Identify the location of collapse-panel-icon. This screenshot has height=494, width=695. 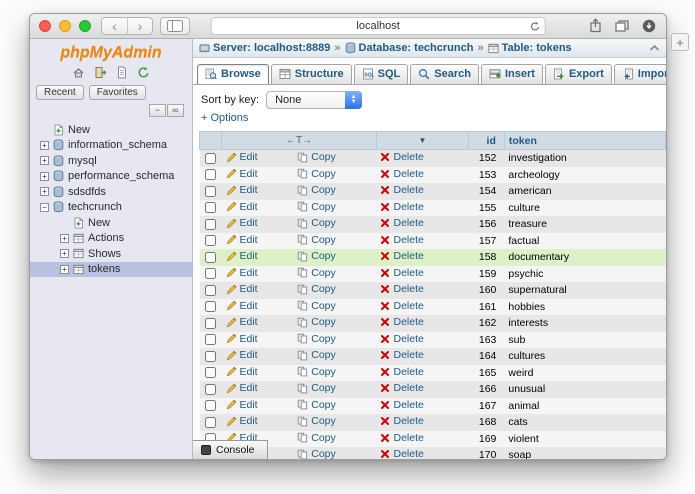
(654, 48).